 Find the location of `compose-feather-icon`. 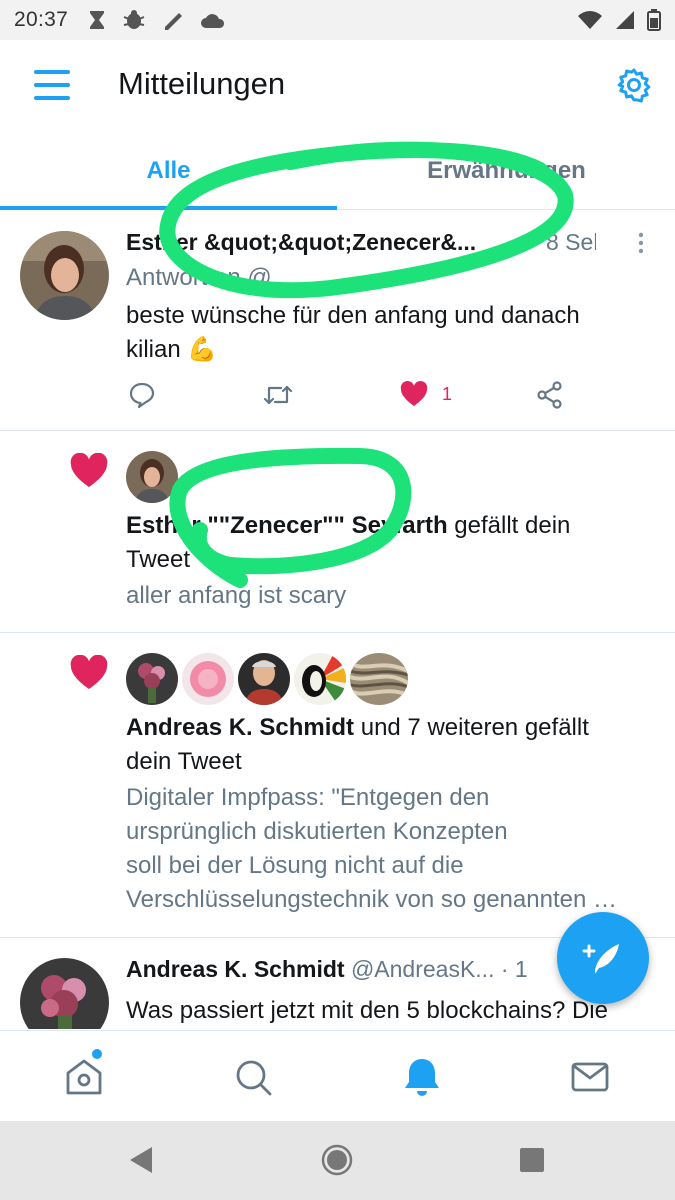

compose-feather-icon is located at coordinates (600, 959).